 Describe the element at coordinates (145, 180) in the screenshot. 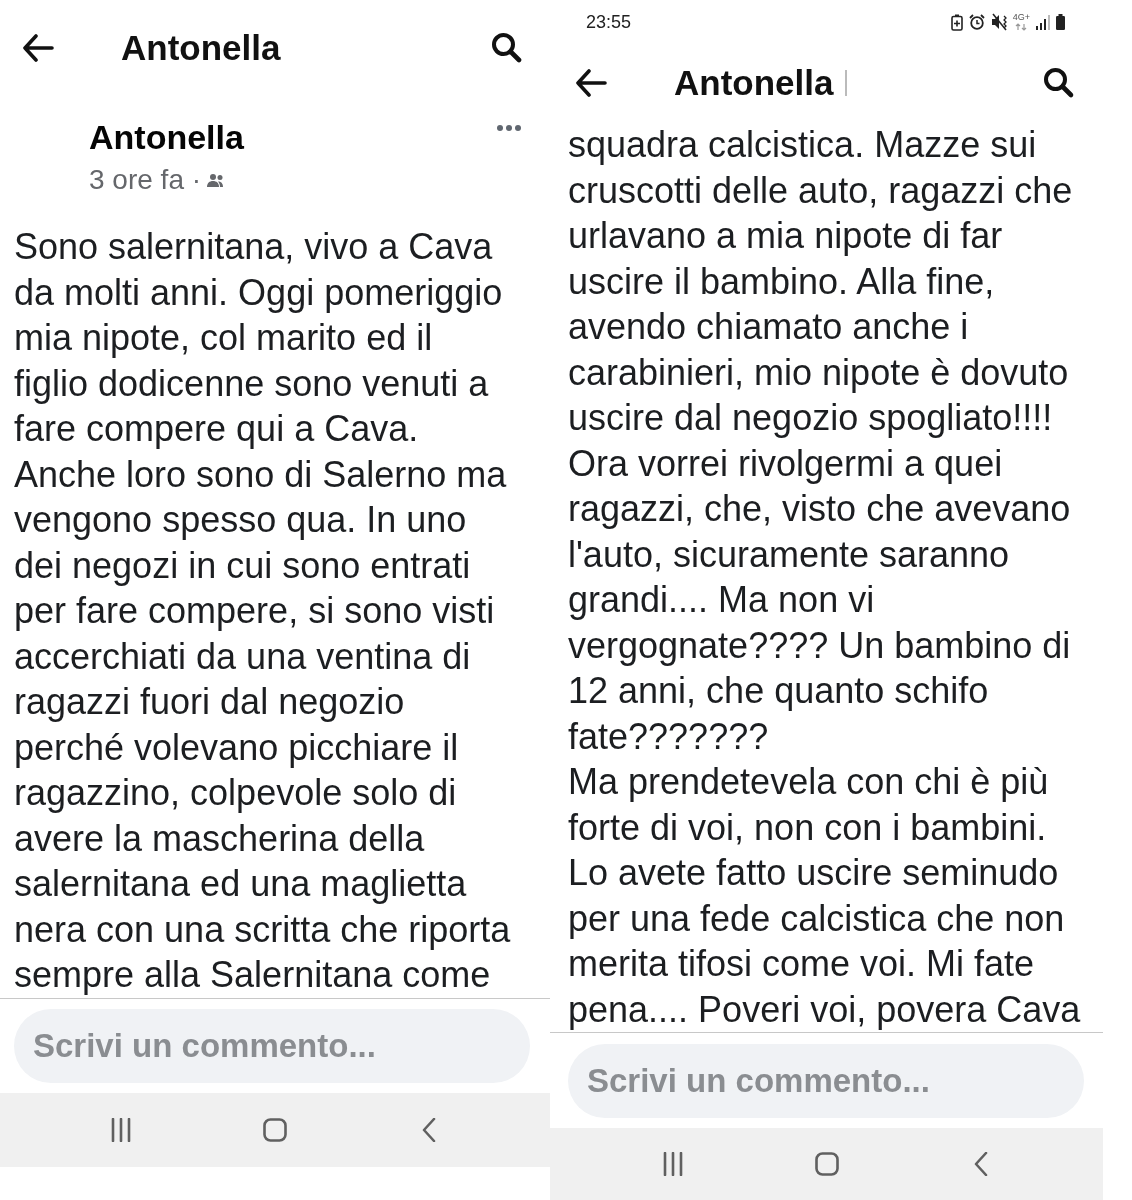

I see `post-time: 3 ore fa ·` at that location.